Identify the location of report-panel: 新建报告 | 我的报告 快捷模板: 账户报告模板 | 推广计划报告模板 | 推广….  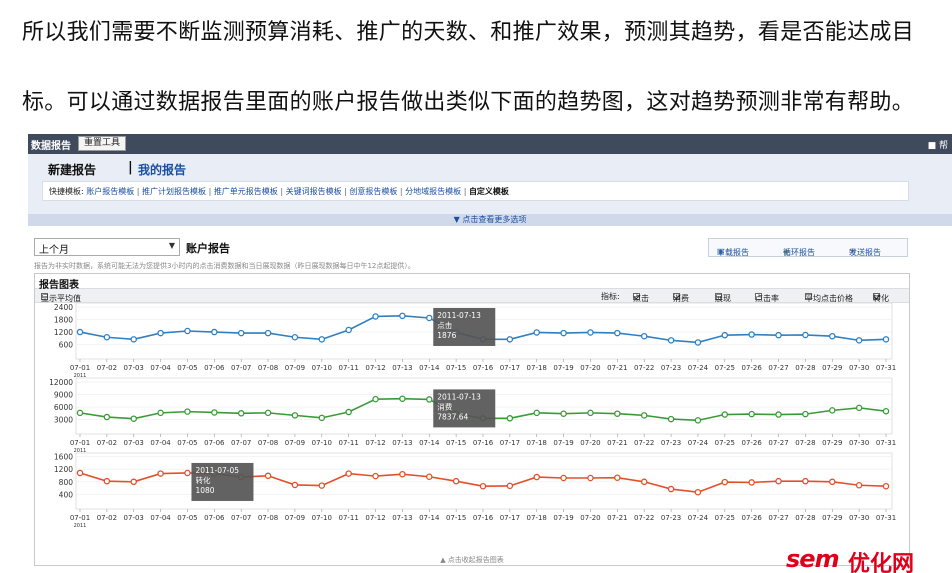
(490, 190).